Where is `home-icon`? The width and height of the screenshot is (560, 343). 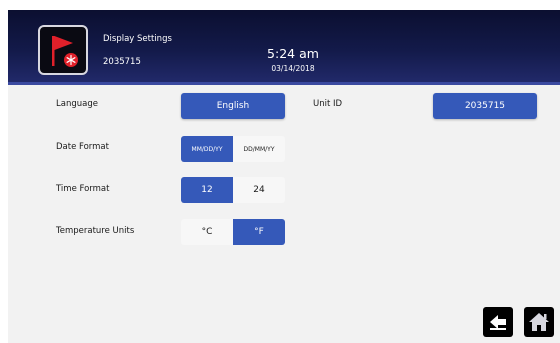
home-icon is located at coordinates (539, 322).